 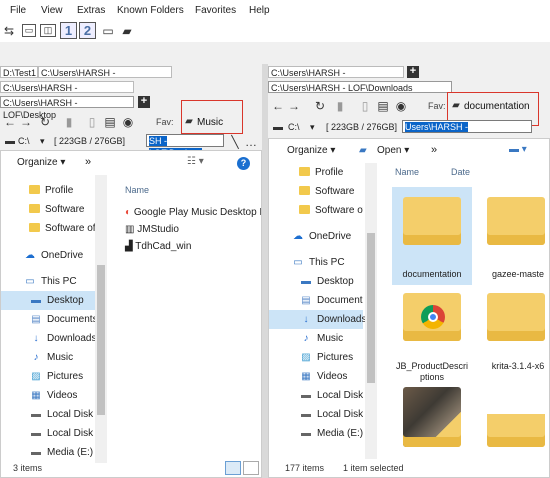 I want to click on column-date: Date, so click(x=460, y=172).